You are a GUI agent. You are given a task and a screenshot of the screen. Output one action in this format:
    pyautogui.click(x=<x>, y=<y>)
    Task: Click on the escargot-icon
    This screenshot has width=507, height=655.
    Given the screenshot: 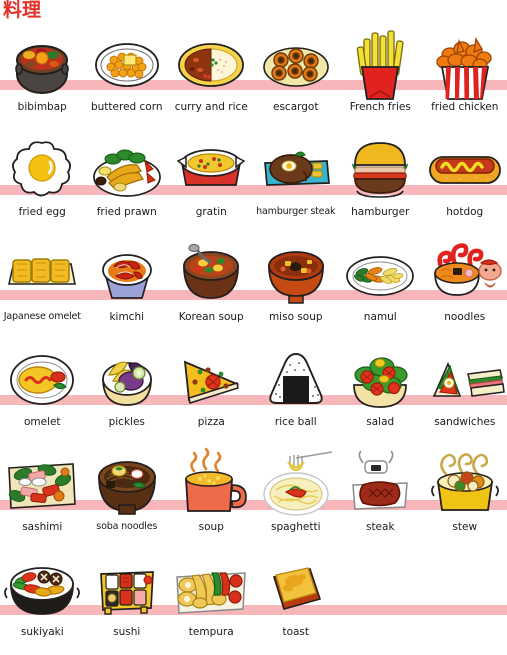 What is the action you would take?
    pyautogui.click(x=296, y=65)
    